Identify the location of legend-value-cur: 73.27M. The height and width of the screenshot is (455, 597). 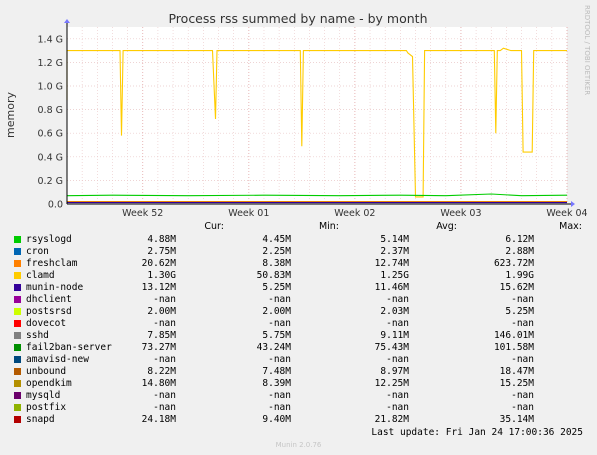
(158, 347).